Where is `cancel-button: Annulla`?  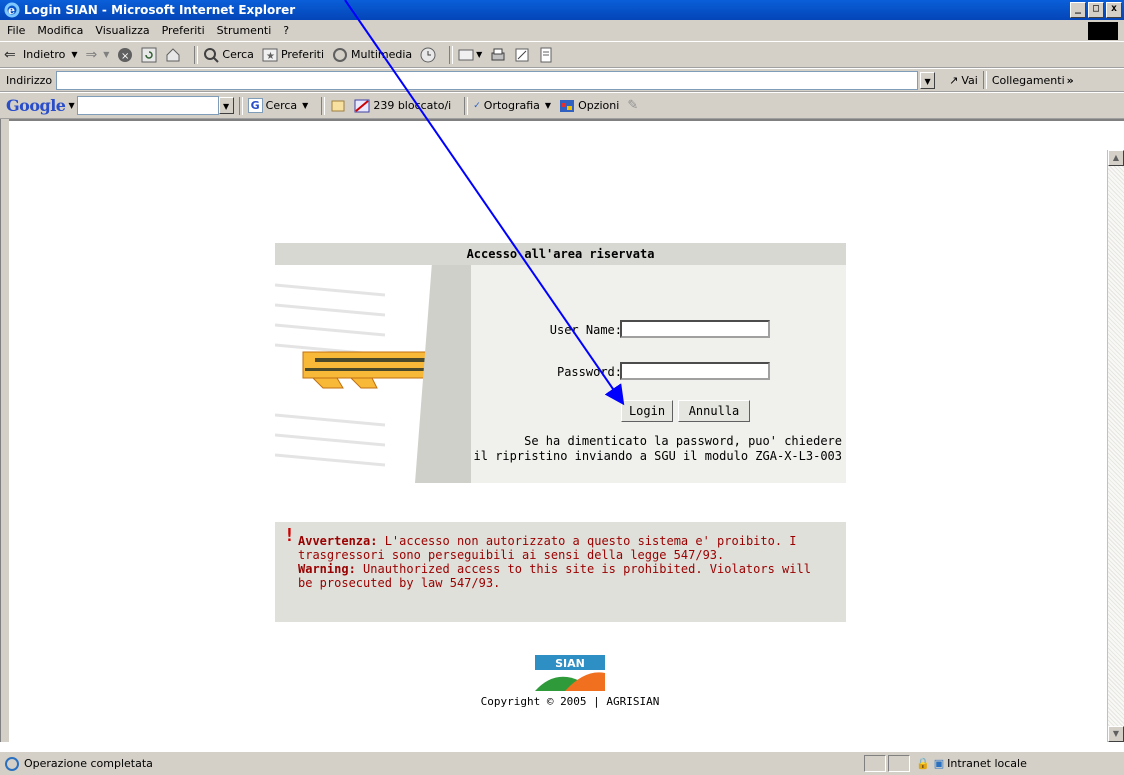 cancel-button: Annulla is located at coordinates (714, 411).